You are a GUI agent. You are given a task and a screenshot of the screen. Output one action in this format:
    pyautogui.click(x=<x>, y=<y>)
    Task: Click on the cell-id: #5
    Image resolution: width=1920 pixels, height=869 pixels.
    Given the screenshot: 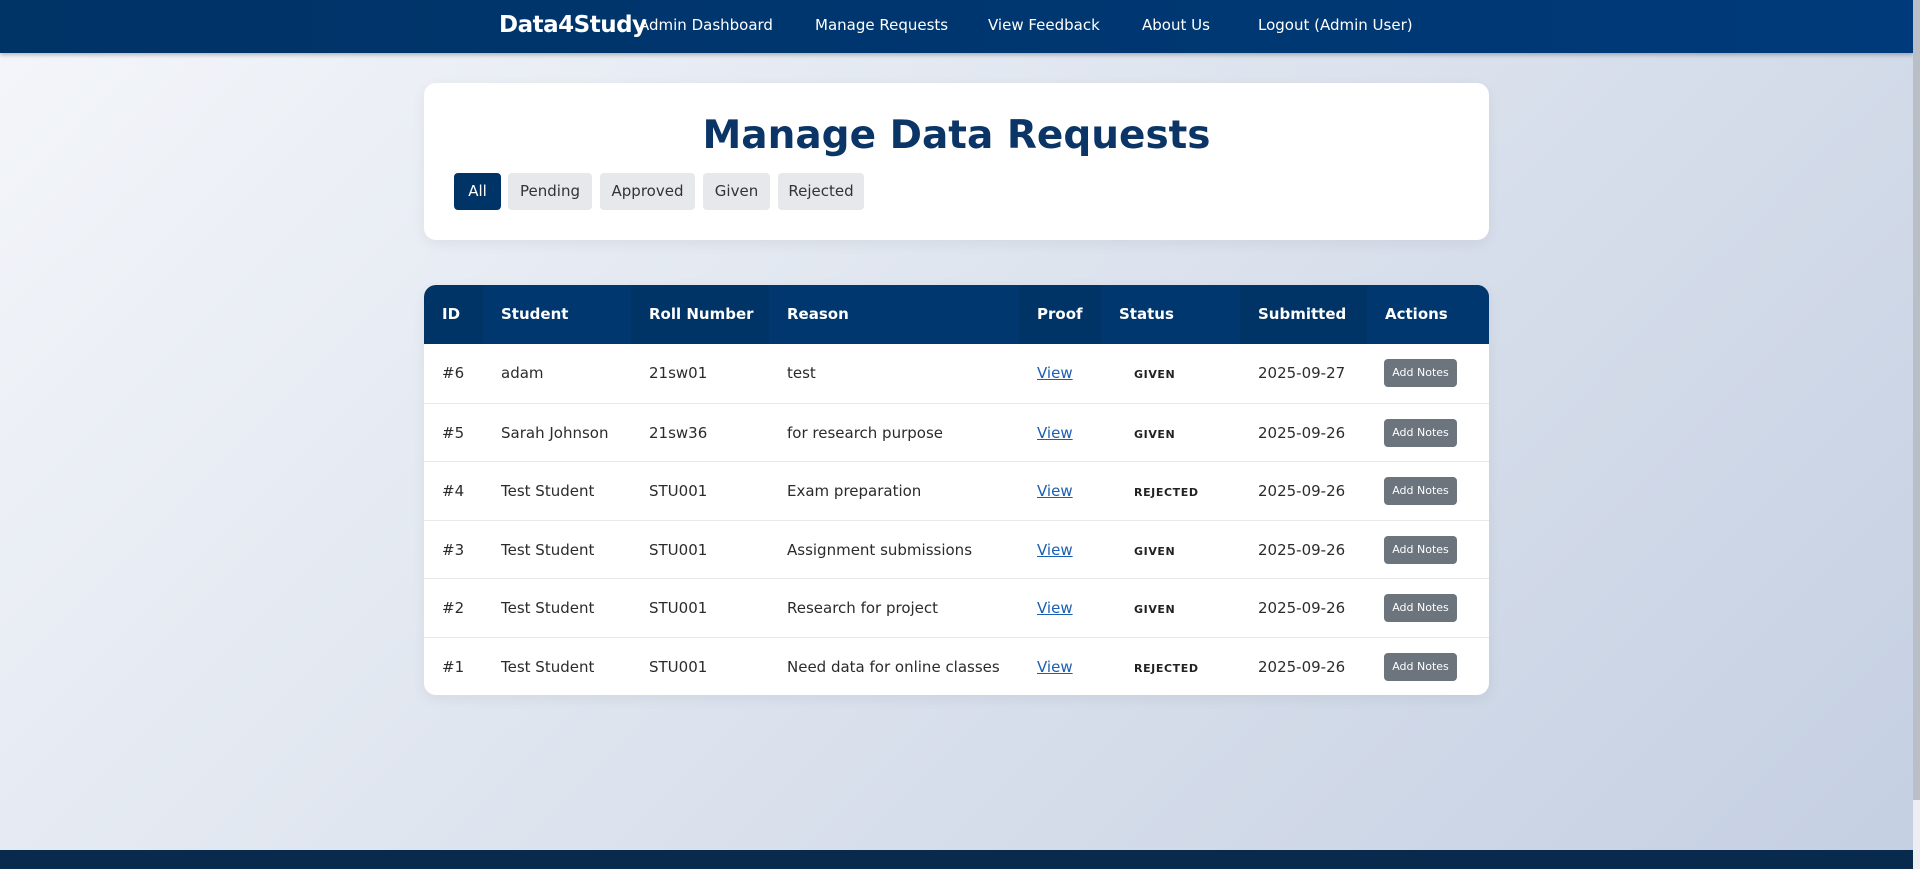 What is the action you would take?
    pyautogui.click(x=453, y=432)
    